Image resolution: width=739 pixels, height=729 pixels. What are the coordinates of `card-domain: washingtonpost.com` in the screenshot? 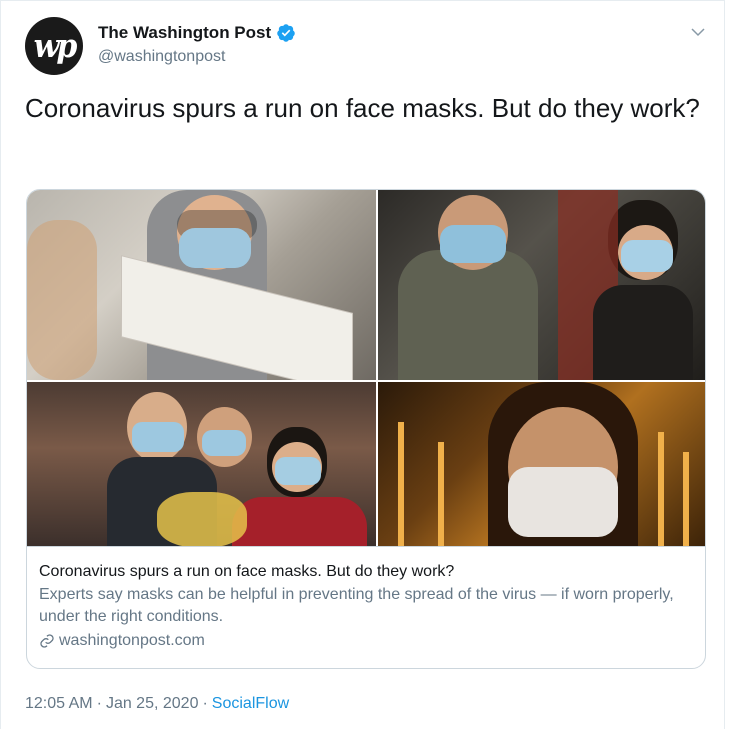 It's located at (365, 641).